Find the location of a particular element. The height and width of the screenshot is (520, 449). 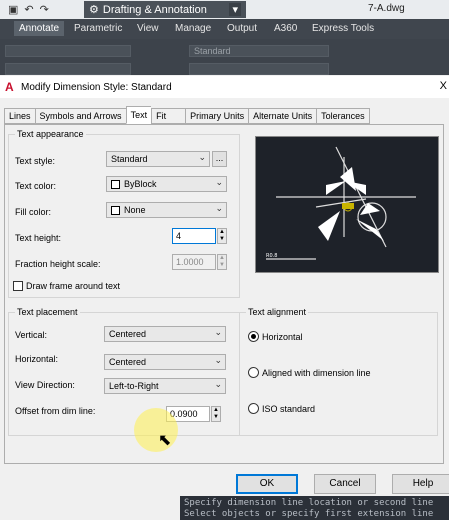

radio-horizontal: Horizontal is located at coordinates (275, 336).